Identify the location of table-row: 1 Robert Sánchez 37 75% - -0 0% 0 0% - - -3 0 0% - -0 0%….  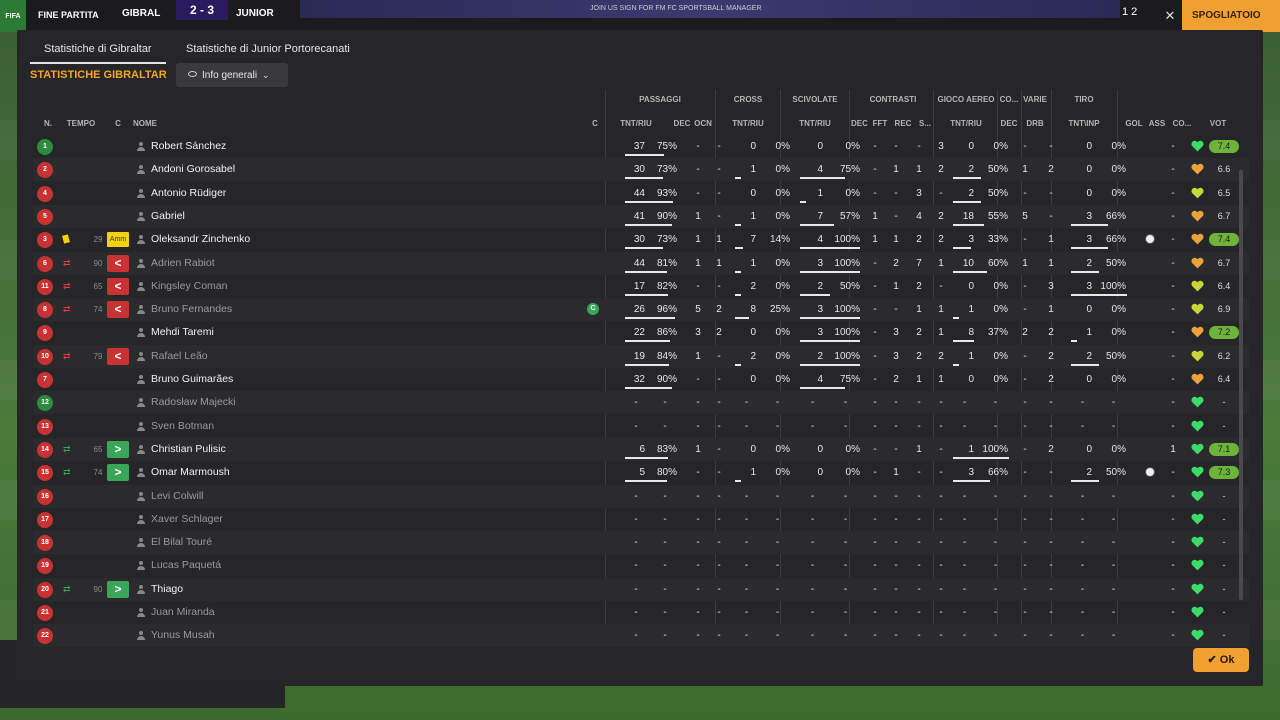
(641, 146).